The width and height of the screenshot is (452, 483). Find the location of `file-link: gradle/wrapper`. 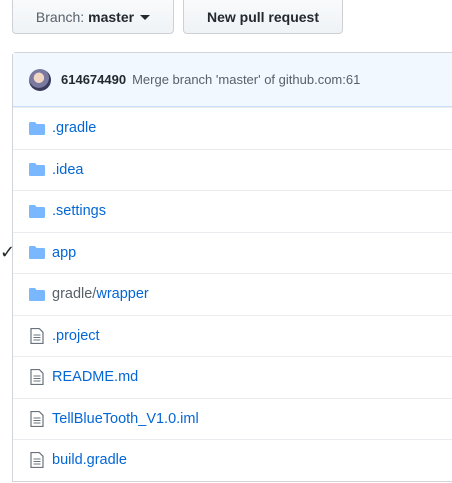

file-link: gradle/wrapper is located at coordinates (100, 294).